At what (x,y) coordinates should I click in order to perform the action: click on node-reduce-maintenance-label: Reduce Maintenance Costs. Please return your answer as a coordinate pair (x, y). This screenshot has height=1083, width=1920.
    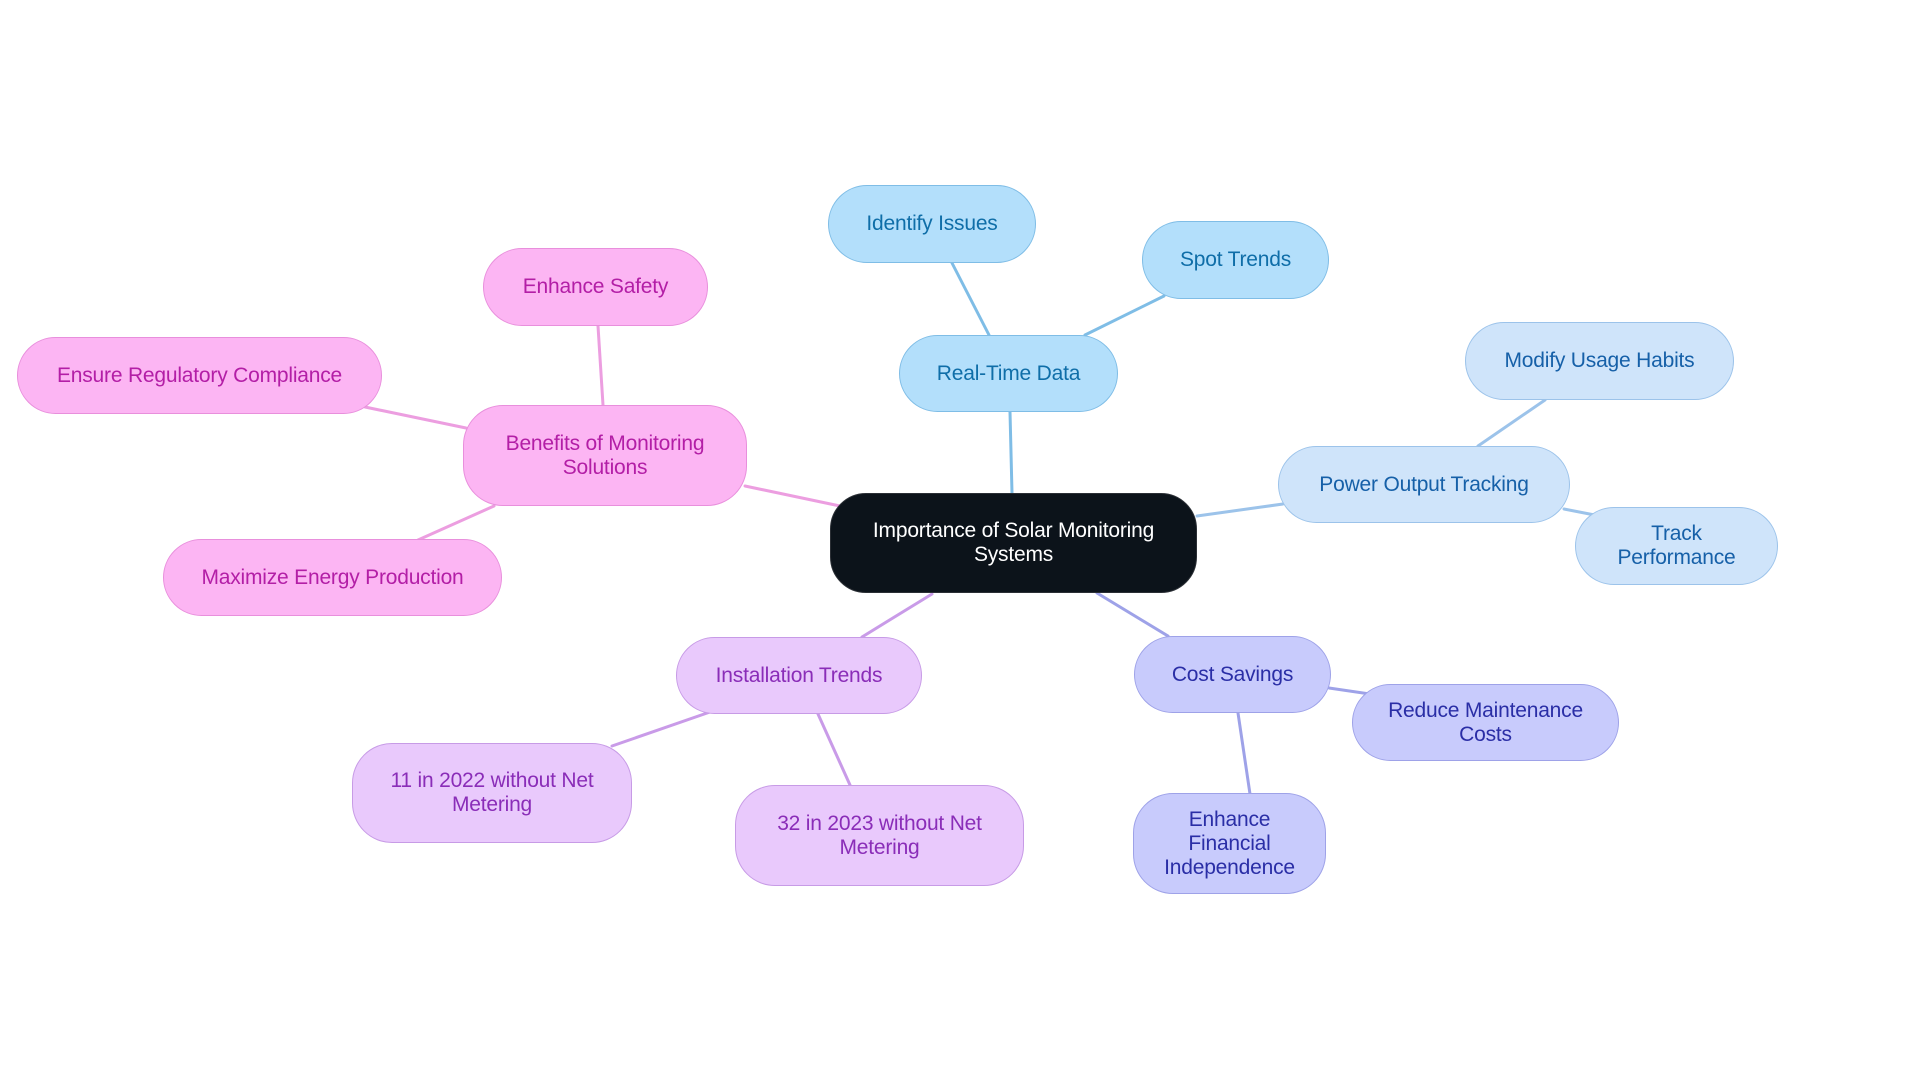
    Looking at the image, I should click on (1485, 722).